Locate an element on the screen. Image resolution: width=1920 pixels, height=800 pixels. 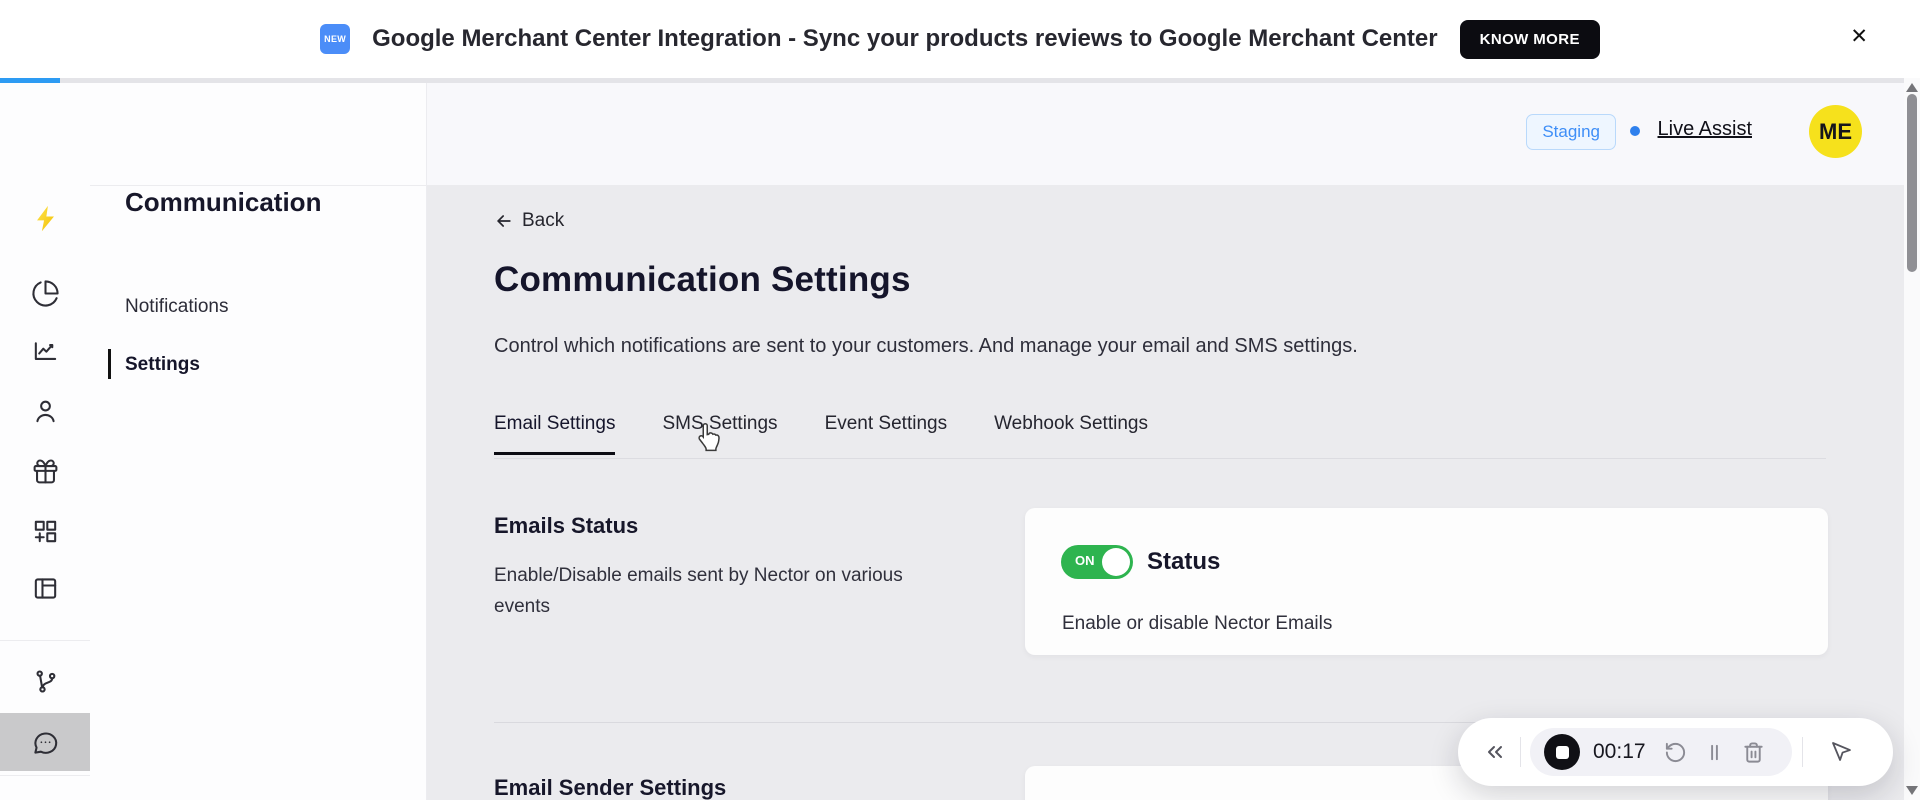
chat-bubble-icon is located at coordinates (45, 742).